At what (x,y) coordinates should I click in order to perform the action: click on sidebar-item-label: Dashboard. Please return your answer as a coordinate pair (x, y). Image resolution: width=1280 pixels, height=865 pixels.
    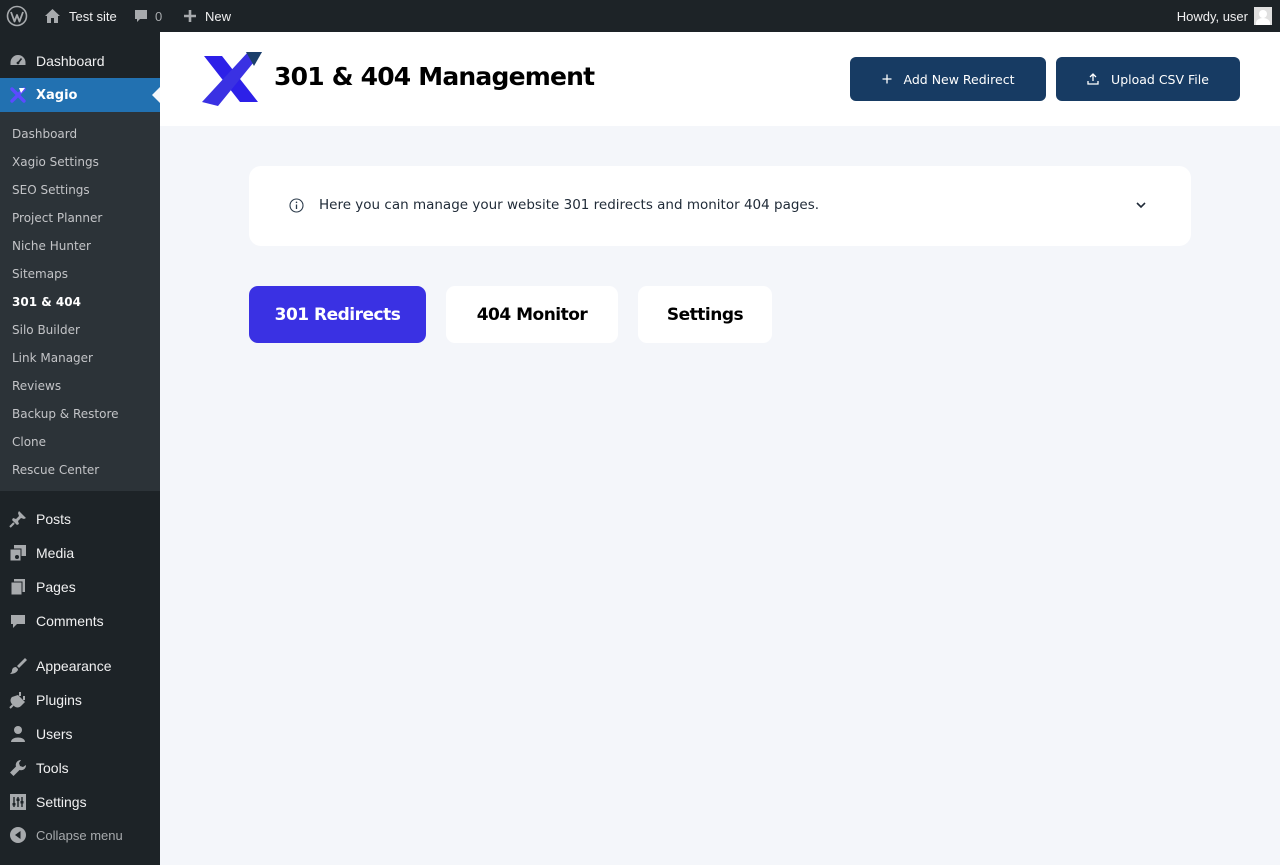
    Looking at the image, I should click on (70, 61).